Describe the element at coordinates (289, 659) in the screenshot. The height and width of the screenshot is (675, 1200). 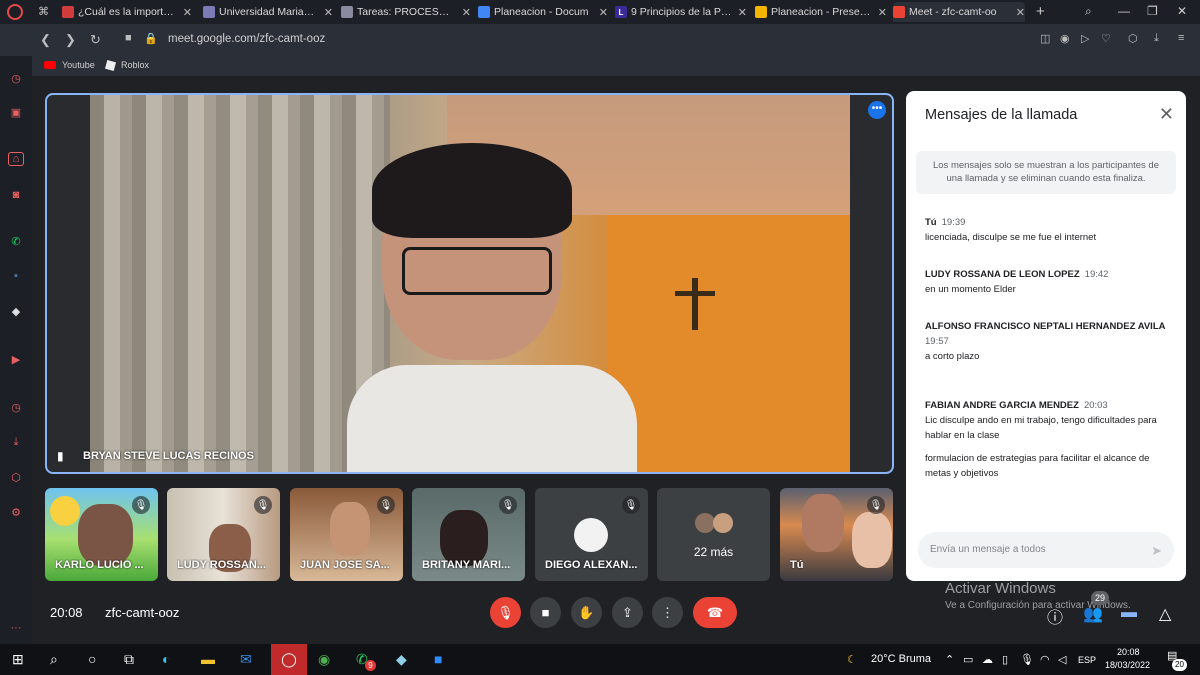
I see `opera-taskbar-icon: ◯` at that location.